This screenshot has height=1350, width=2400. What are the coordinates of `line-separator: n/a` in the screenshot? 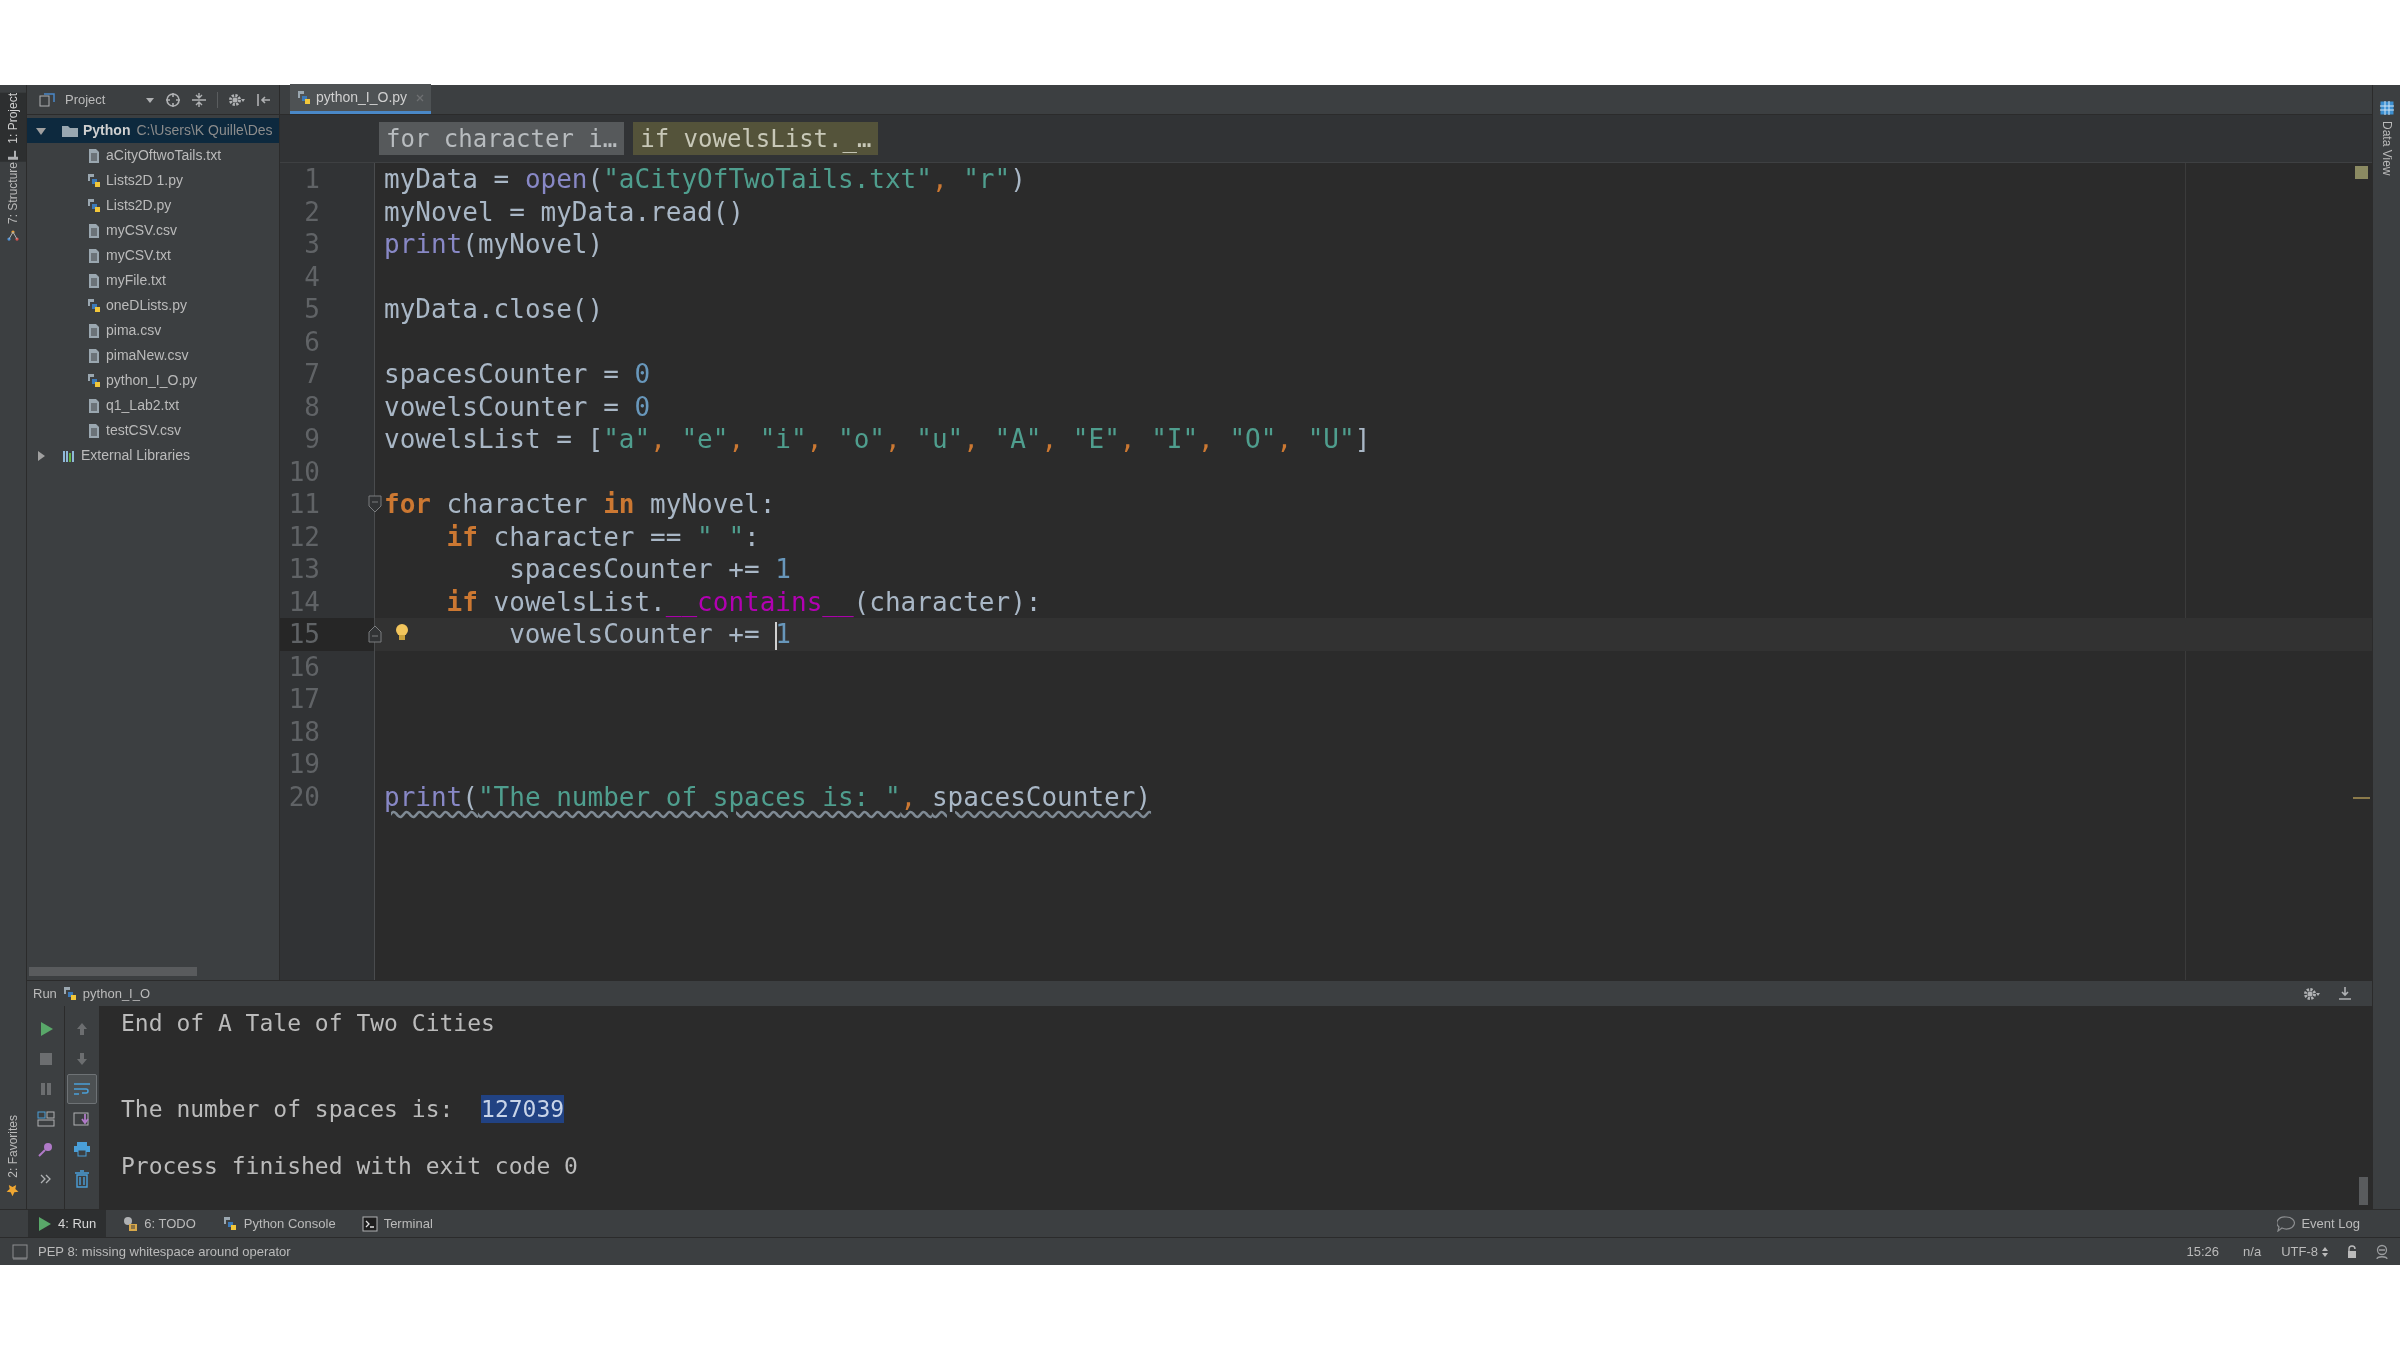 It's located at (2252, 1251).